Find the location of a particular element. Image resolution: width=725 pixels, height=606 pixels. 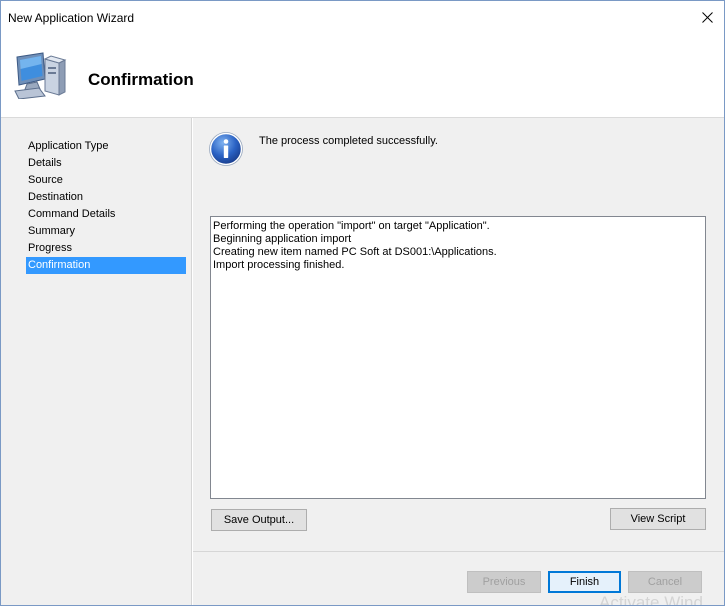

finish-button: Finish is located at coordinates (584, 582).